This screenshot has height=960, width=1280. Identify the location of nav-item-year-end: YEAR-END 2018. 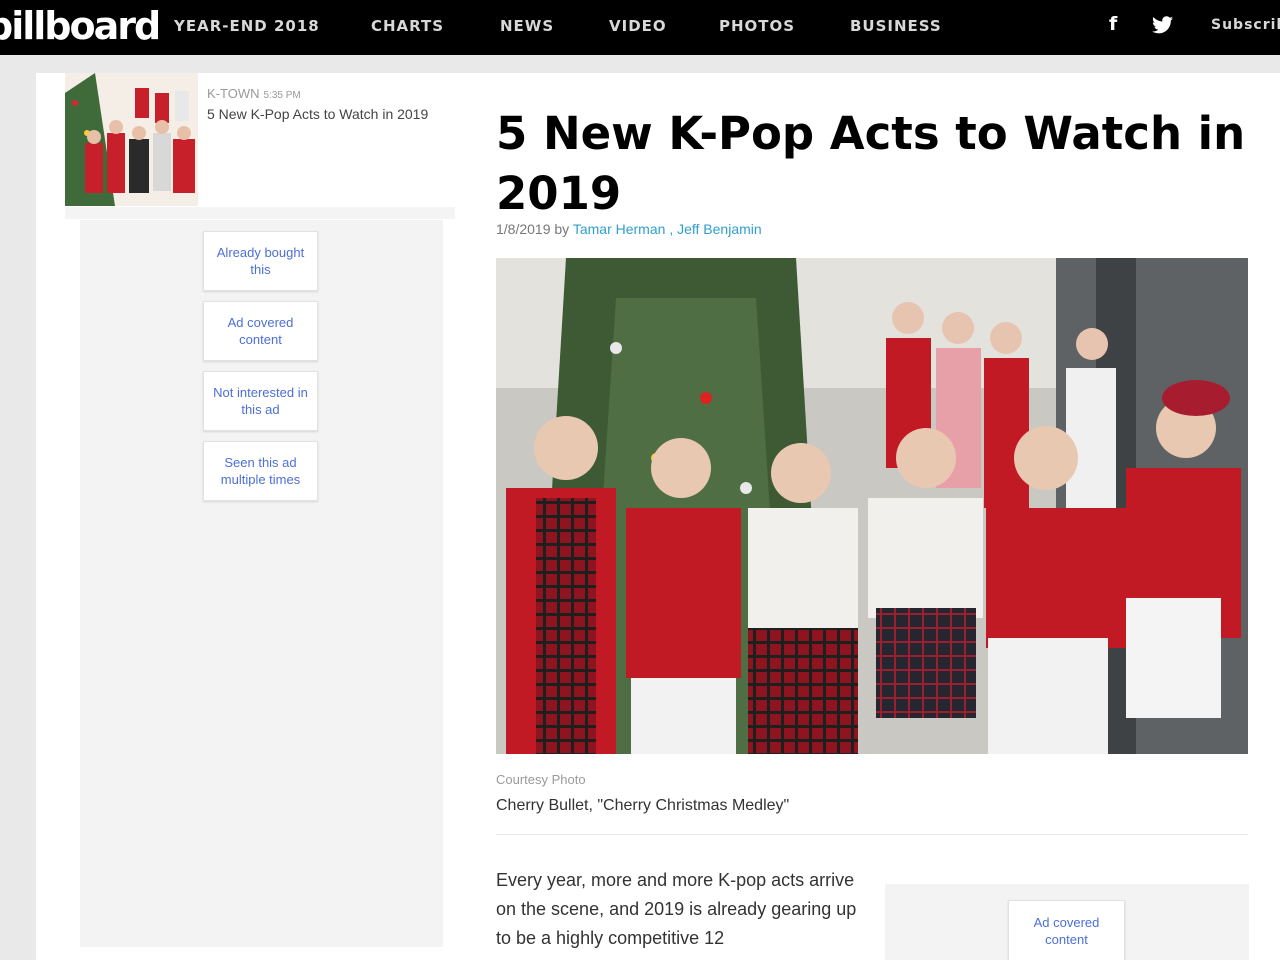
(247, 26).